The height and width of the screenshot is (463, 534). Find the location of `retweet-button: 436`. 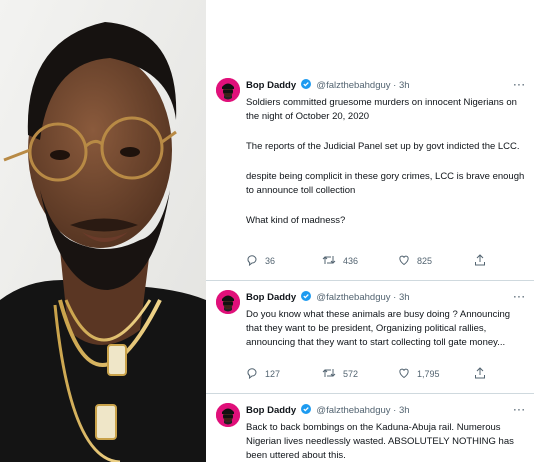

retweet-button: 436 is located at coordinates (340, 261).